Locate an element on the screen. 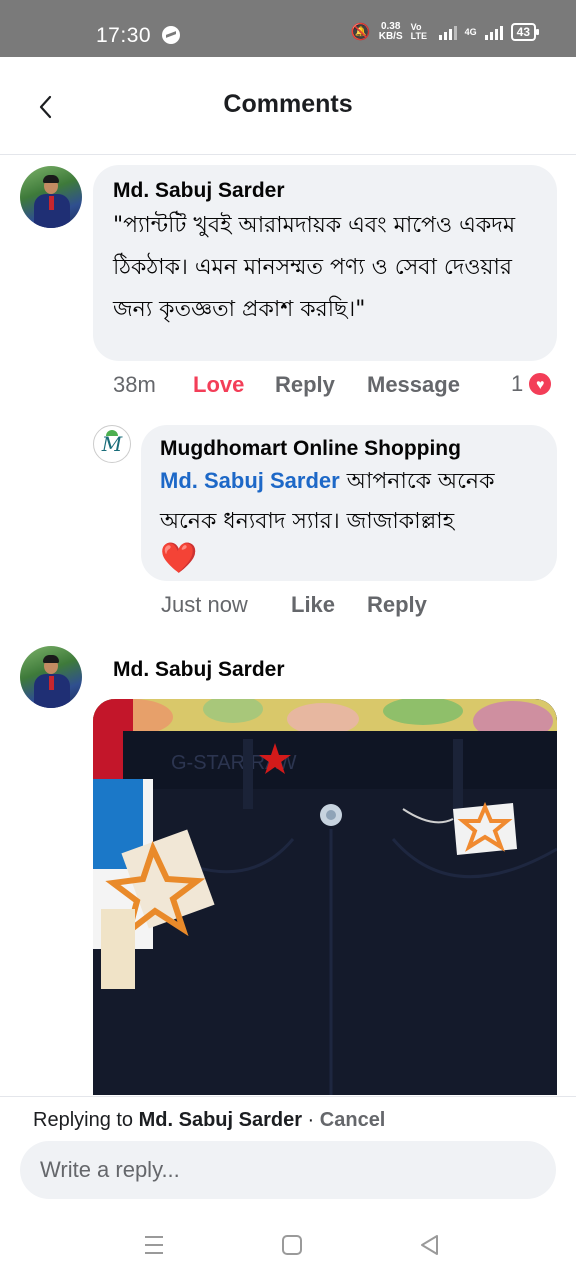  replying-to-label: Replying to Md. Sabuj Sarder · Cancel is located at coordinates (209, 1120).